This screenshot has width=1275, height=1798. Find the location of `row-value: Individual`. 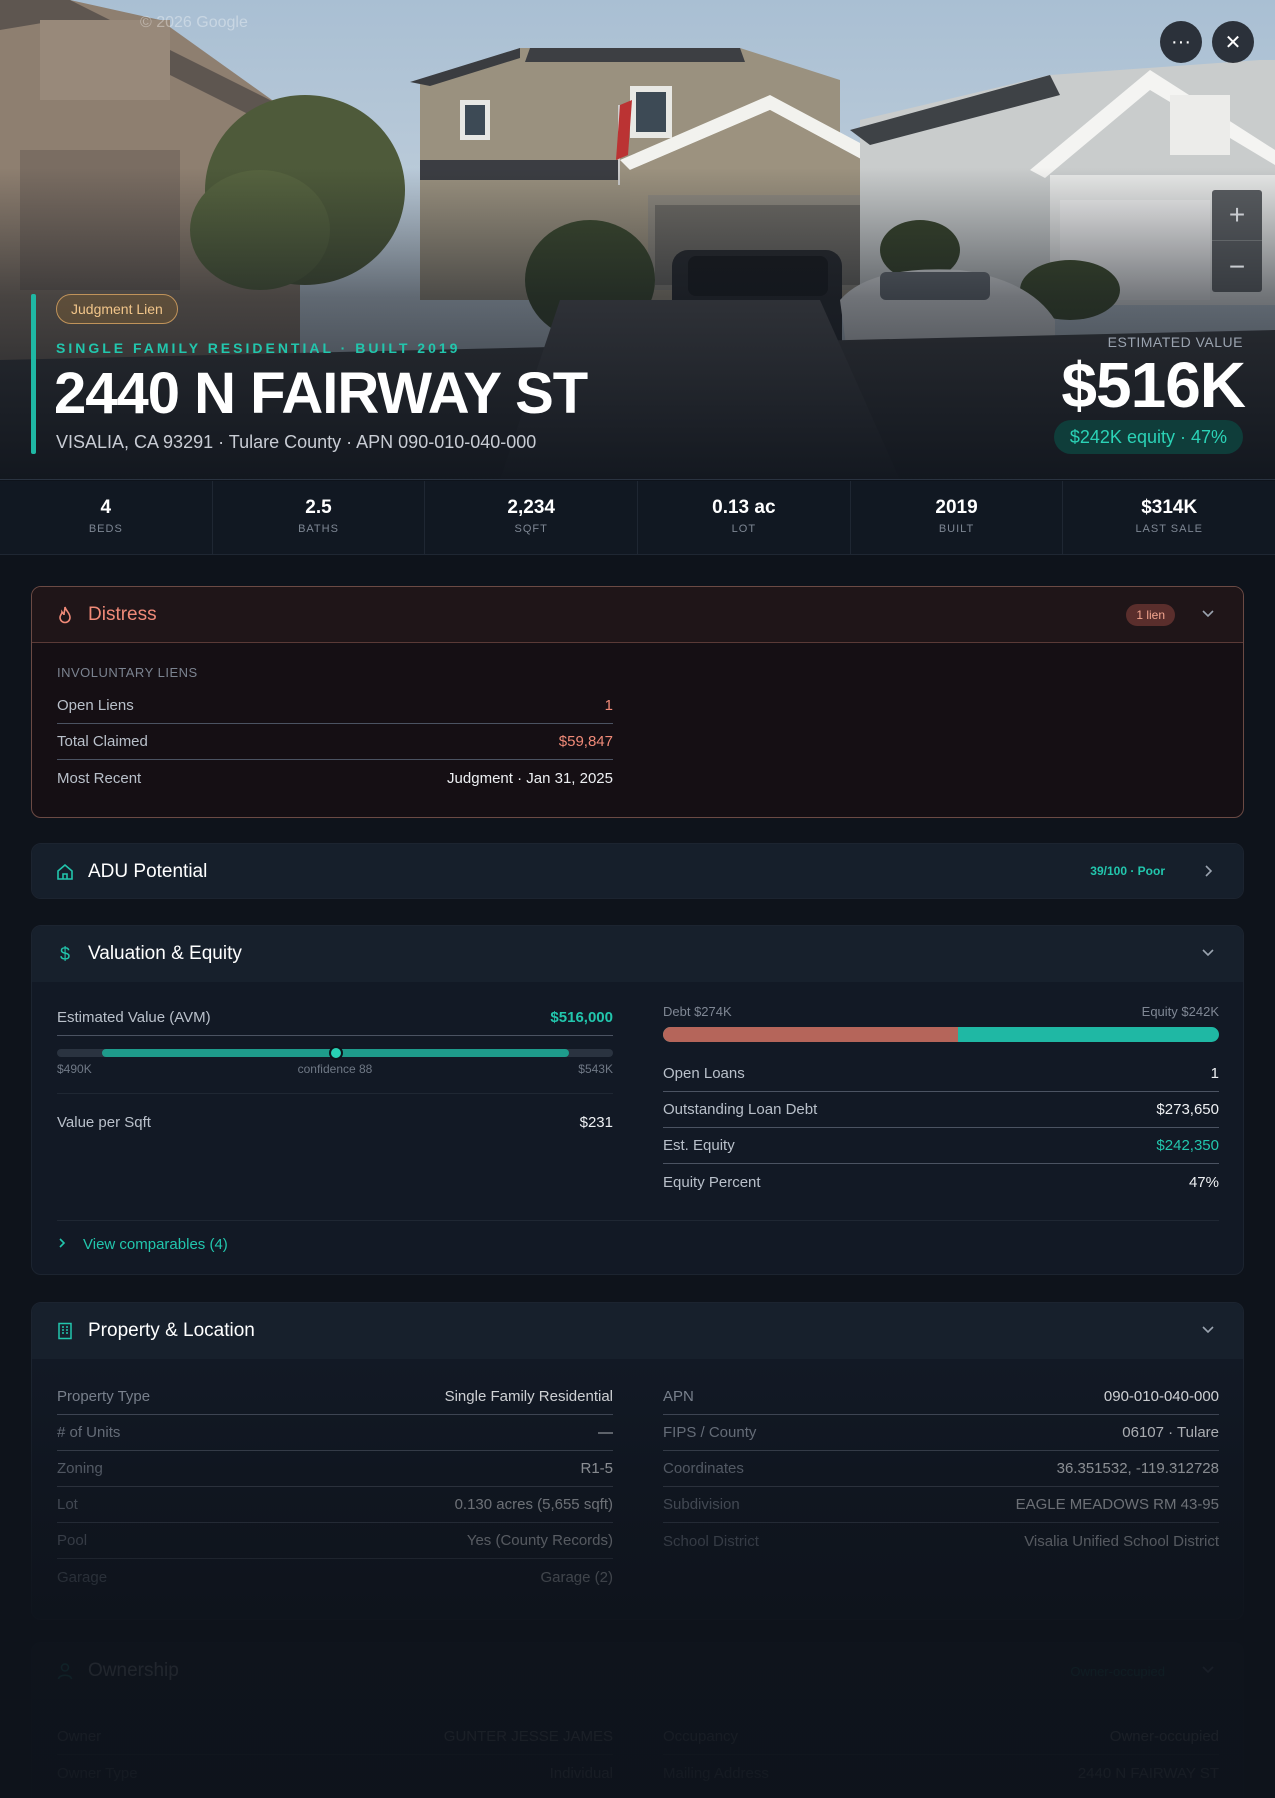

row-value: Individual is located at coordinates (581, 1773).